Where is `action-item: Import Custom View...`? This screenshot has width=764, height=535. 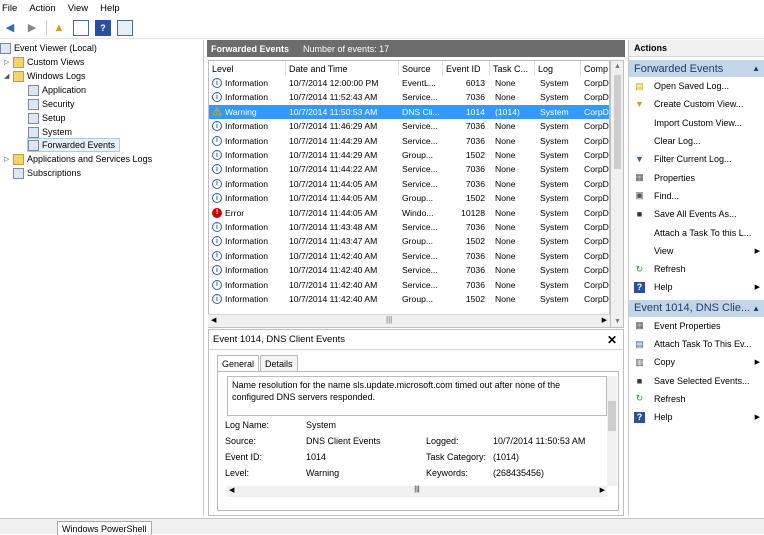 action-item: Import Custom View... is located at coordinates (696, 123).